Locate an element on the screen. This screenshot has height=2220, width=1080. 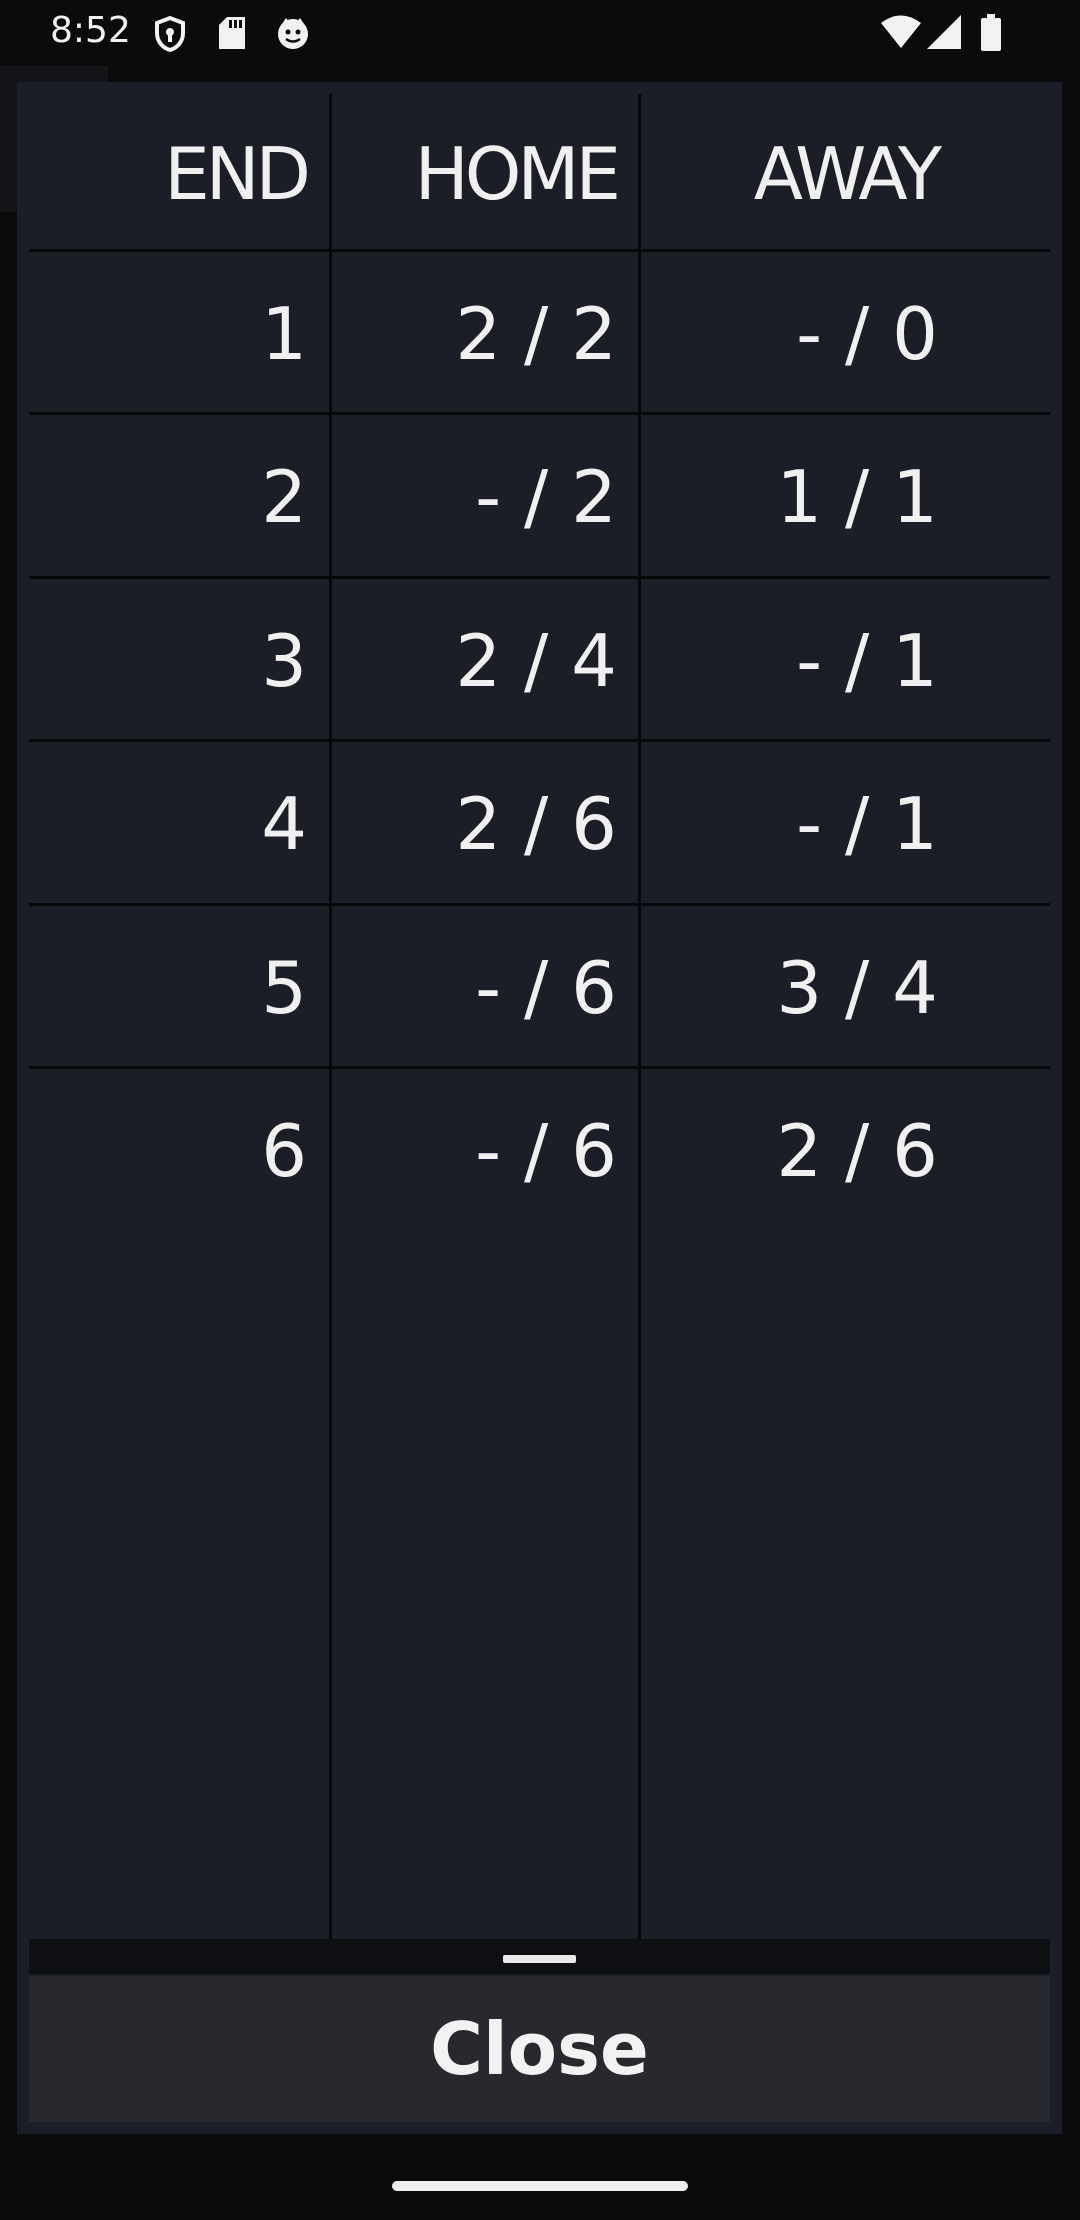
wifi-icon is located at coordinates (901, 34).